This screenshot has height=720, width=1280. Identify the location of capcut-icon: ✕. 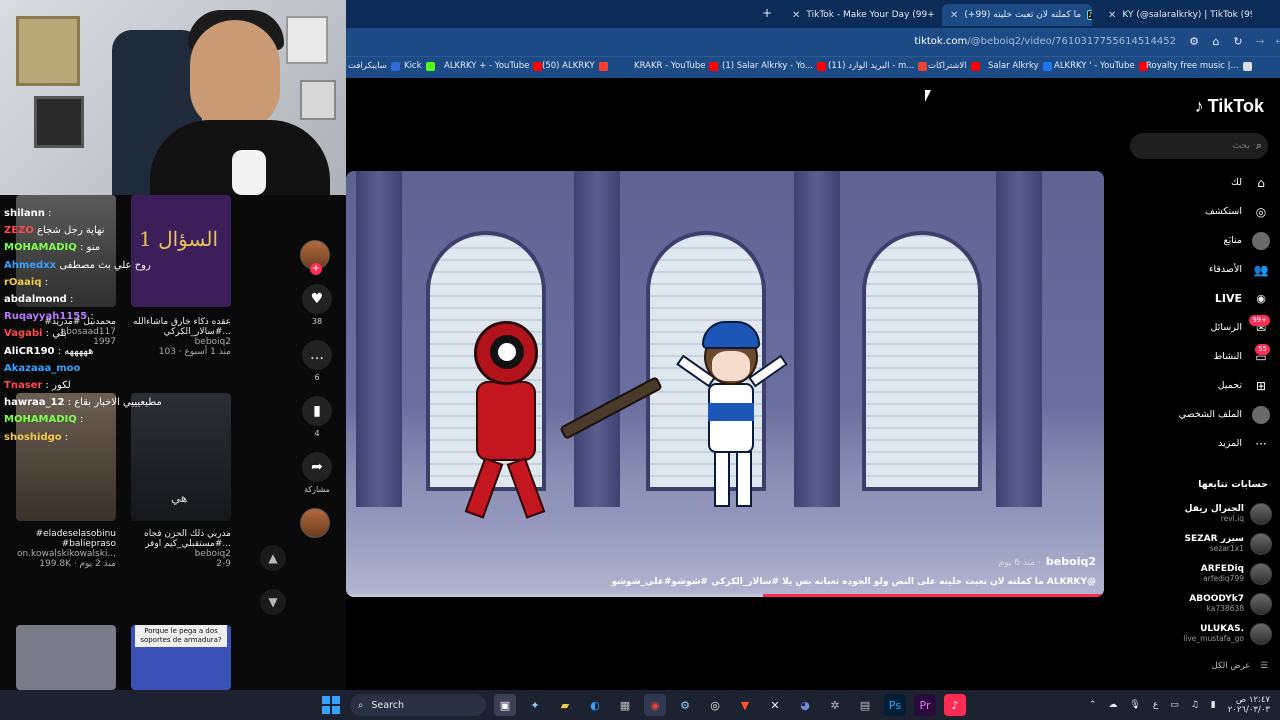
(775, 705).